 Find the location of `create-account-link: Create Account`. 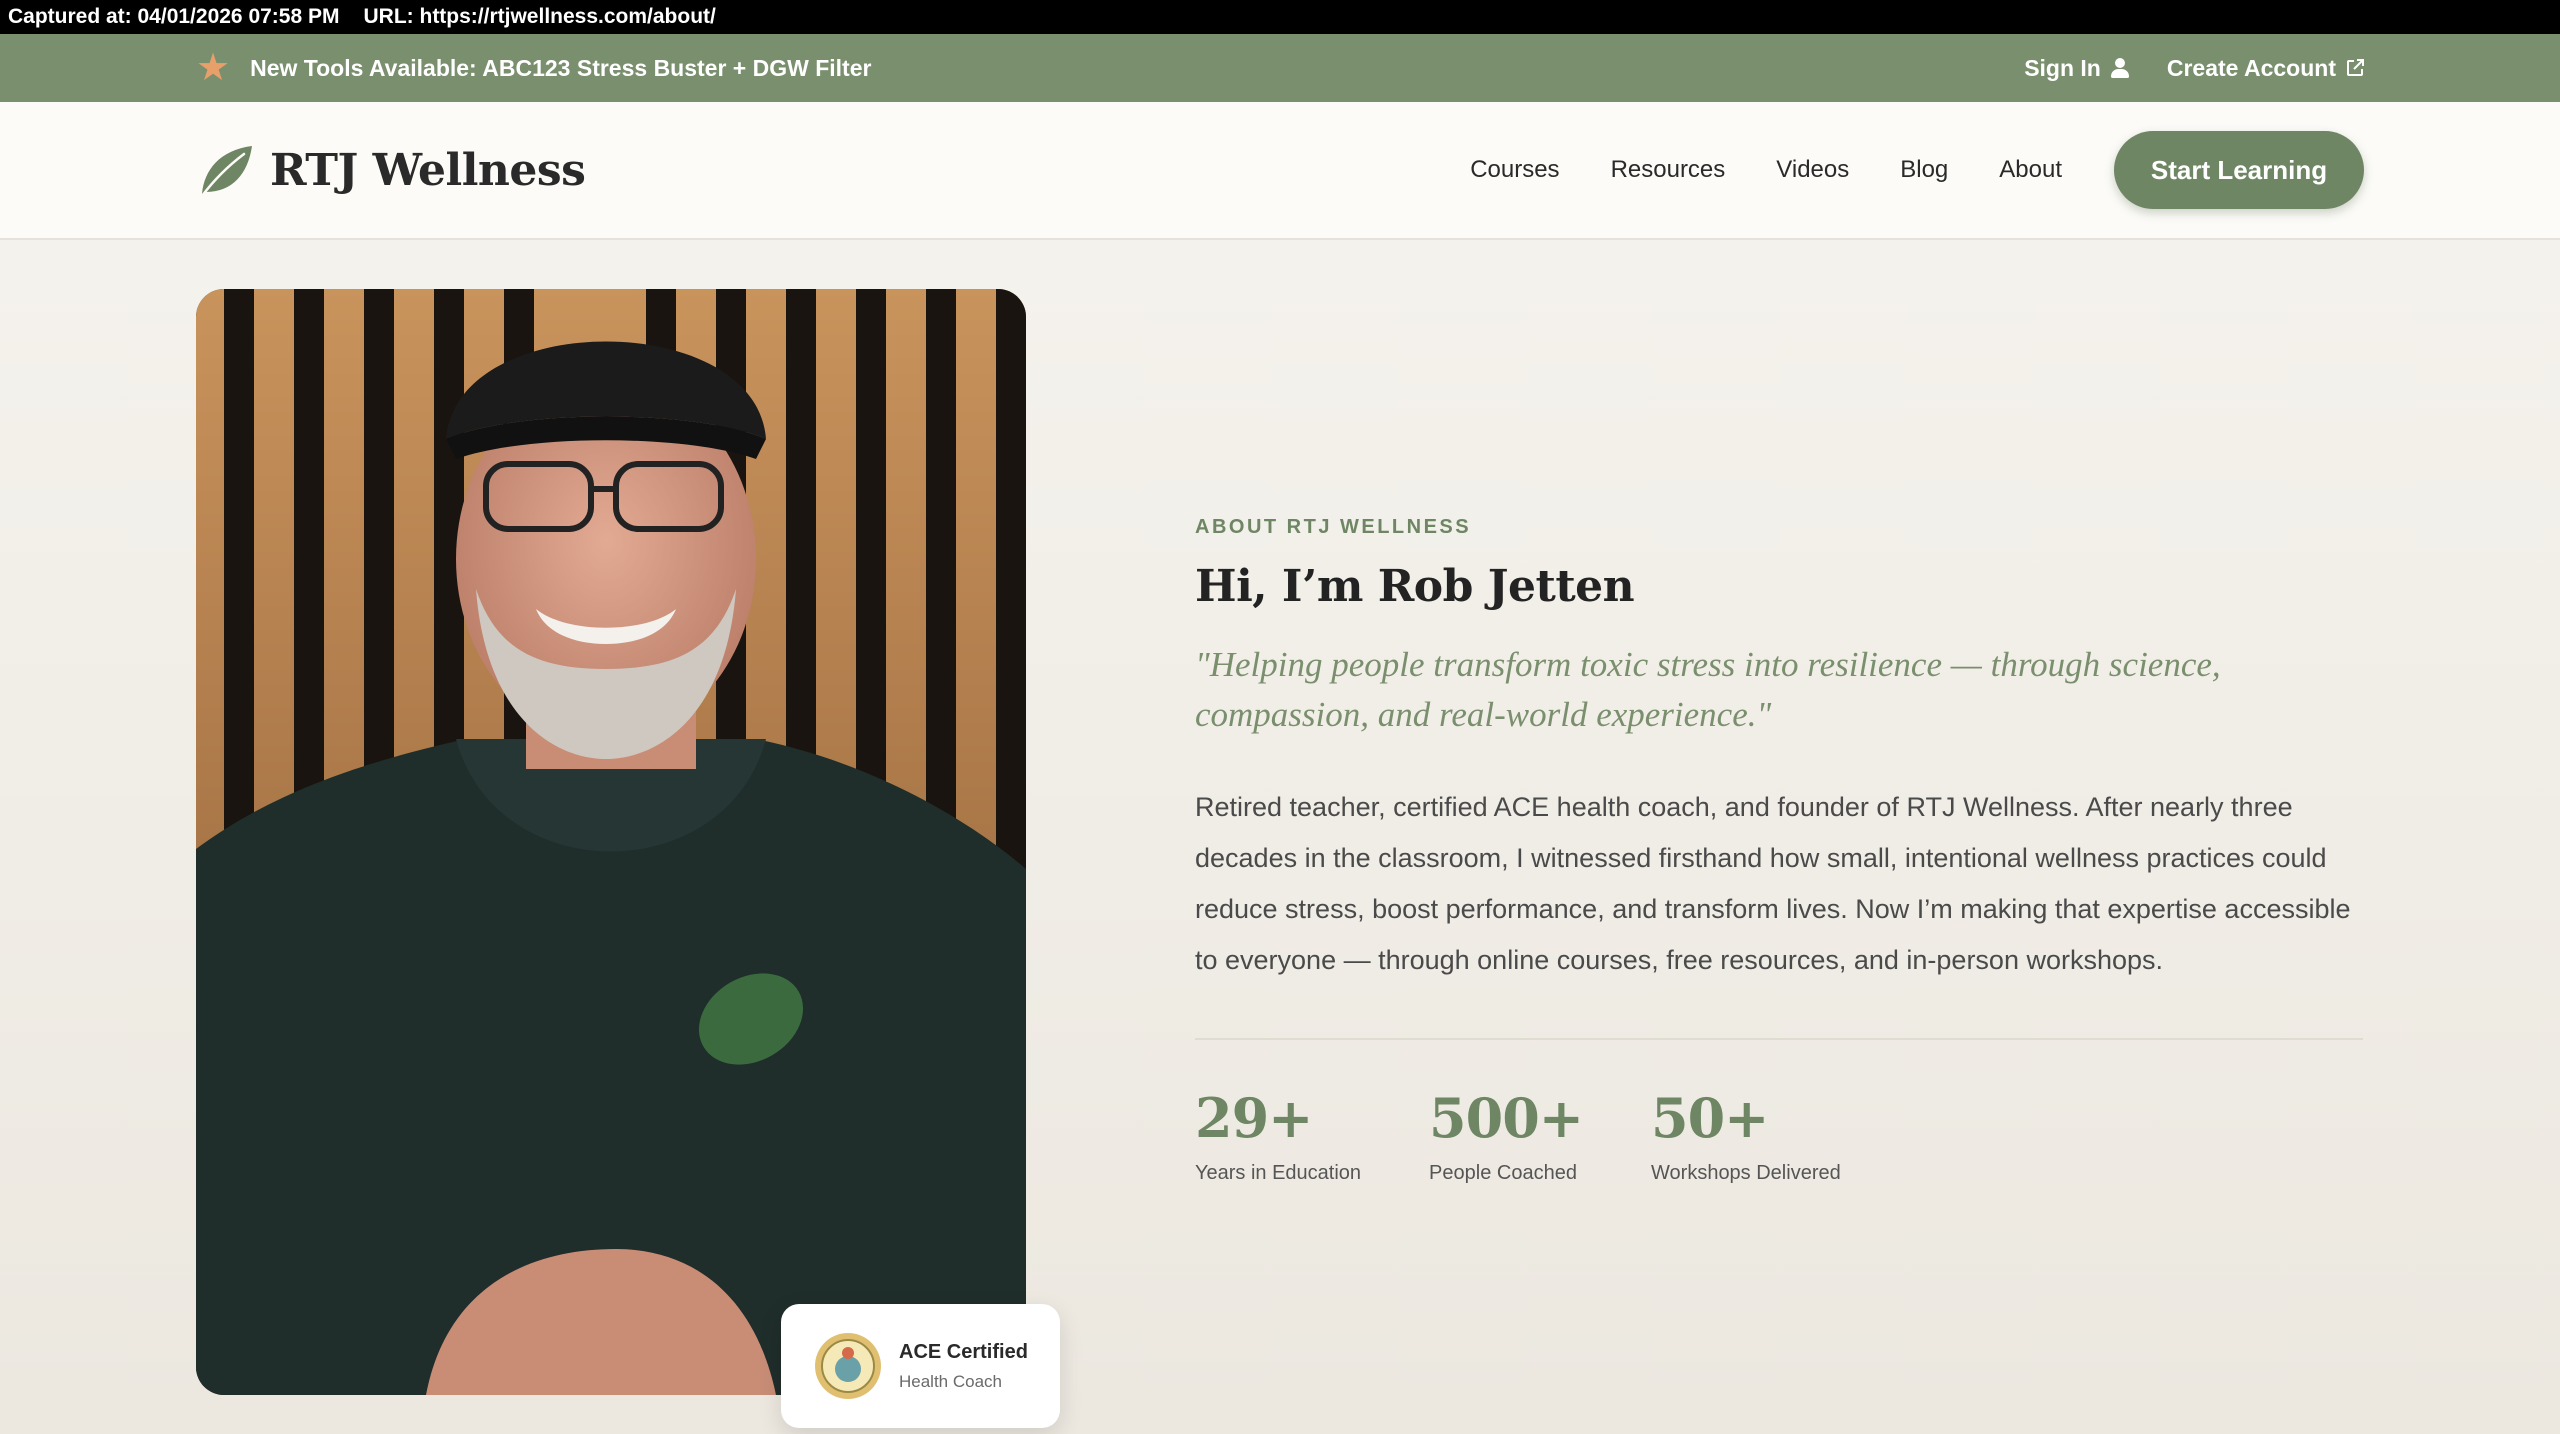

create-account-link: Create Account is located at coordinates (2265, 68).